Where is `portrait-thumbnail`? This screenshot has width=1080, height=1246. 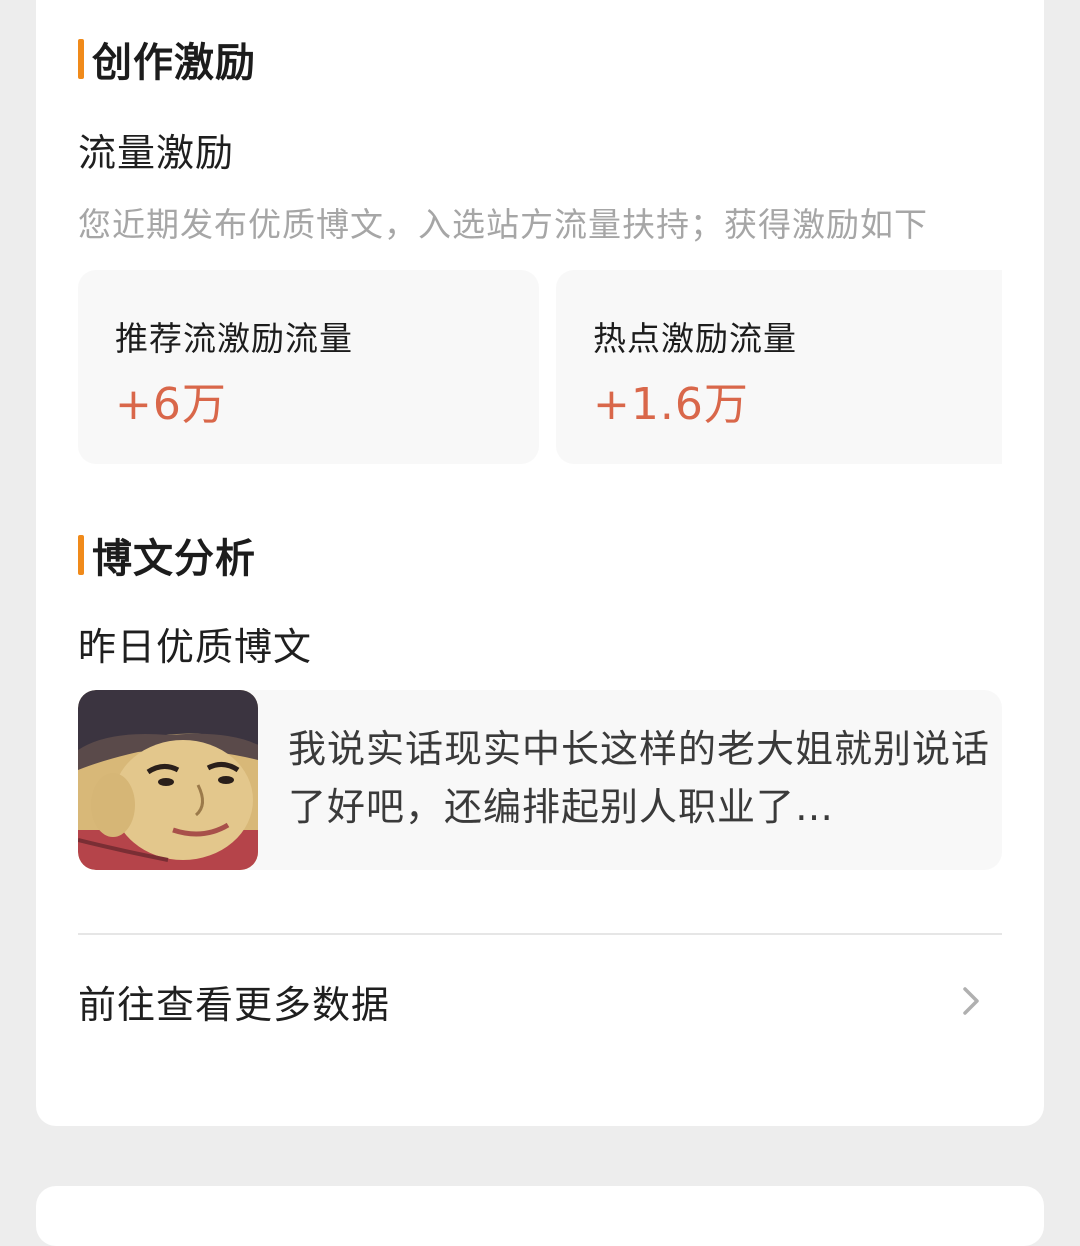 portrait-thumbnail is located at coordinates (168, 780).